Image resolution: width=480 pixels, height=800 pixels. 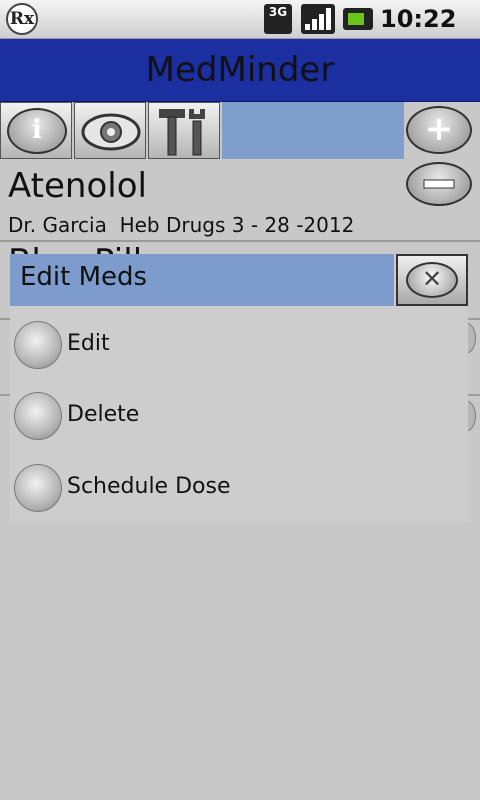 I want to click on toolbar-blue-area, so click(x=313, y=130).